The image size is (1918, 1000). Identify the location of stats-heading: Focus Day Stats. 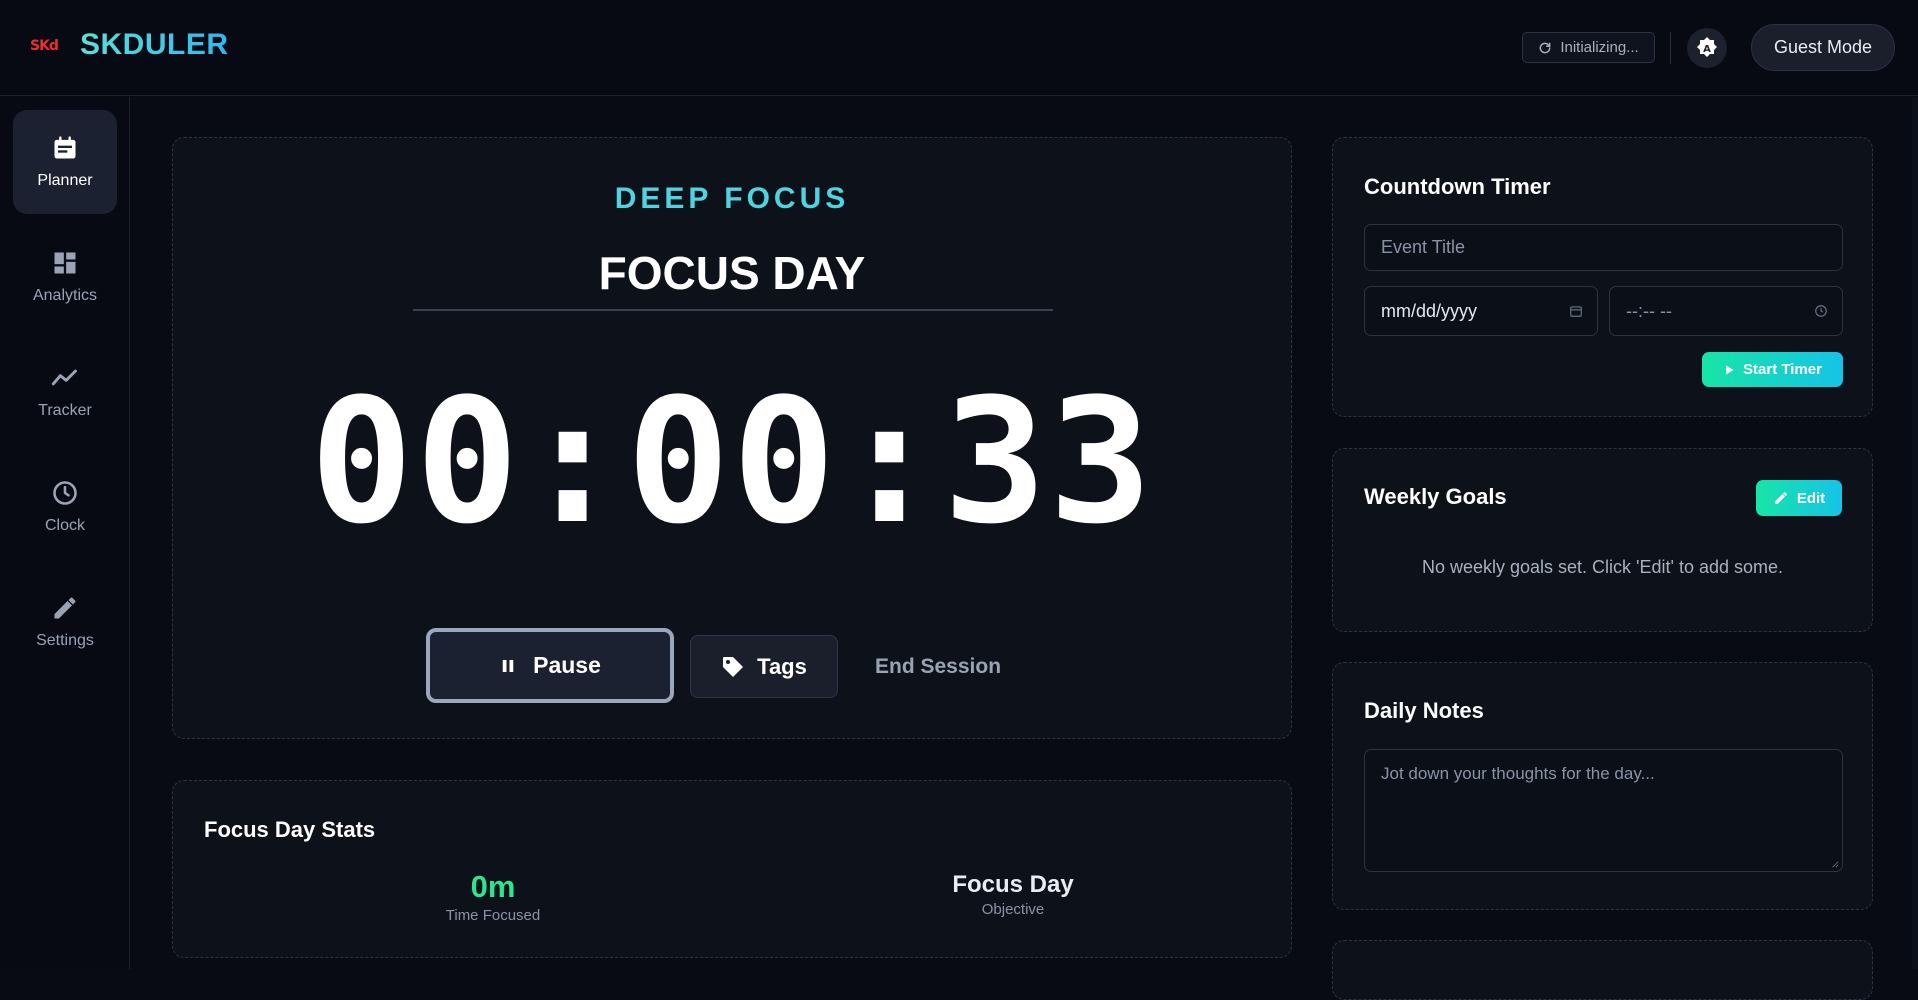
(290, 829).